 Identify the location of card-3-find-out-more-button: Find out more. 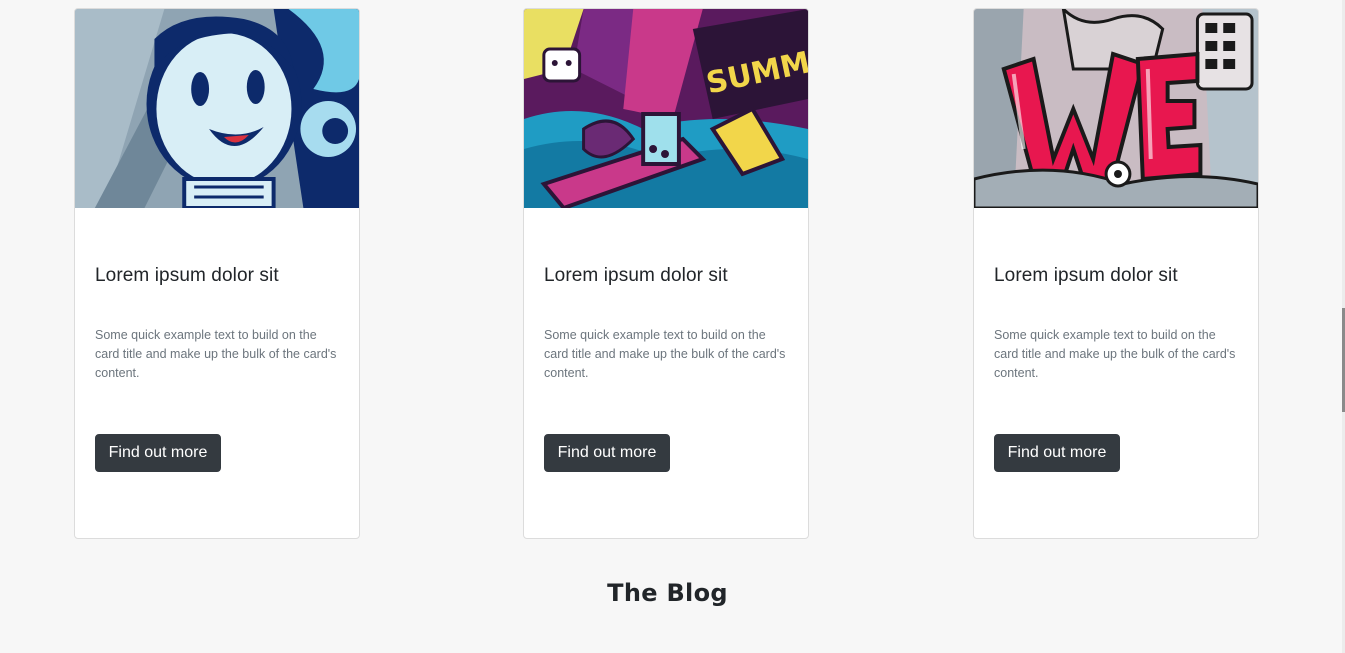
(1057, 453).